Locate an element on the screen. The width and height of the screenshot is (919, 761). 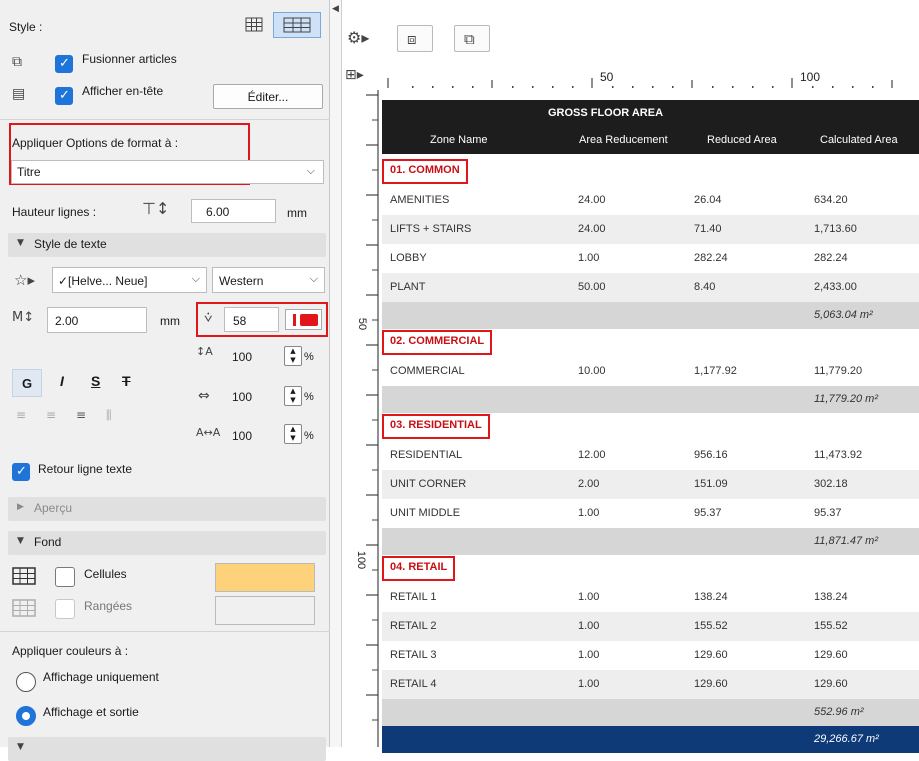
column-header: Area Reducement is located at coordinates (623, 140).